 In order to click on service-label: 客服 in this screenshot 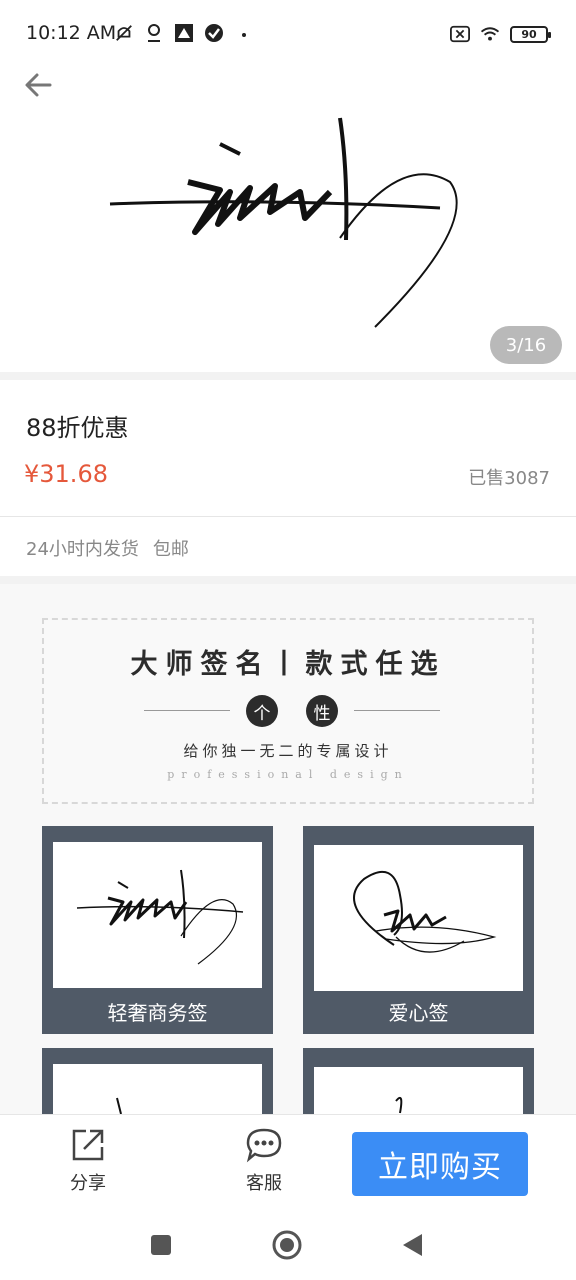, I will do `click(264, 1183)`.